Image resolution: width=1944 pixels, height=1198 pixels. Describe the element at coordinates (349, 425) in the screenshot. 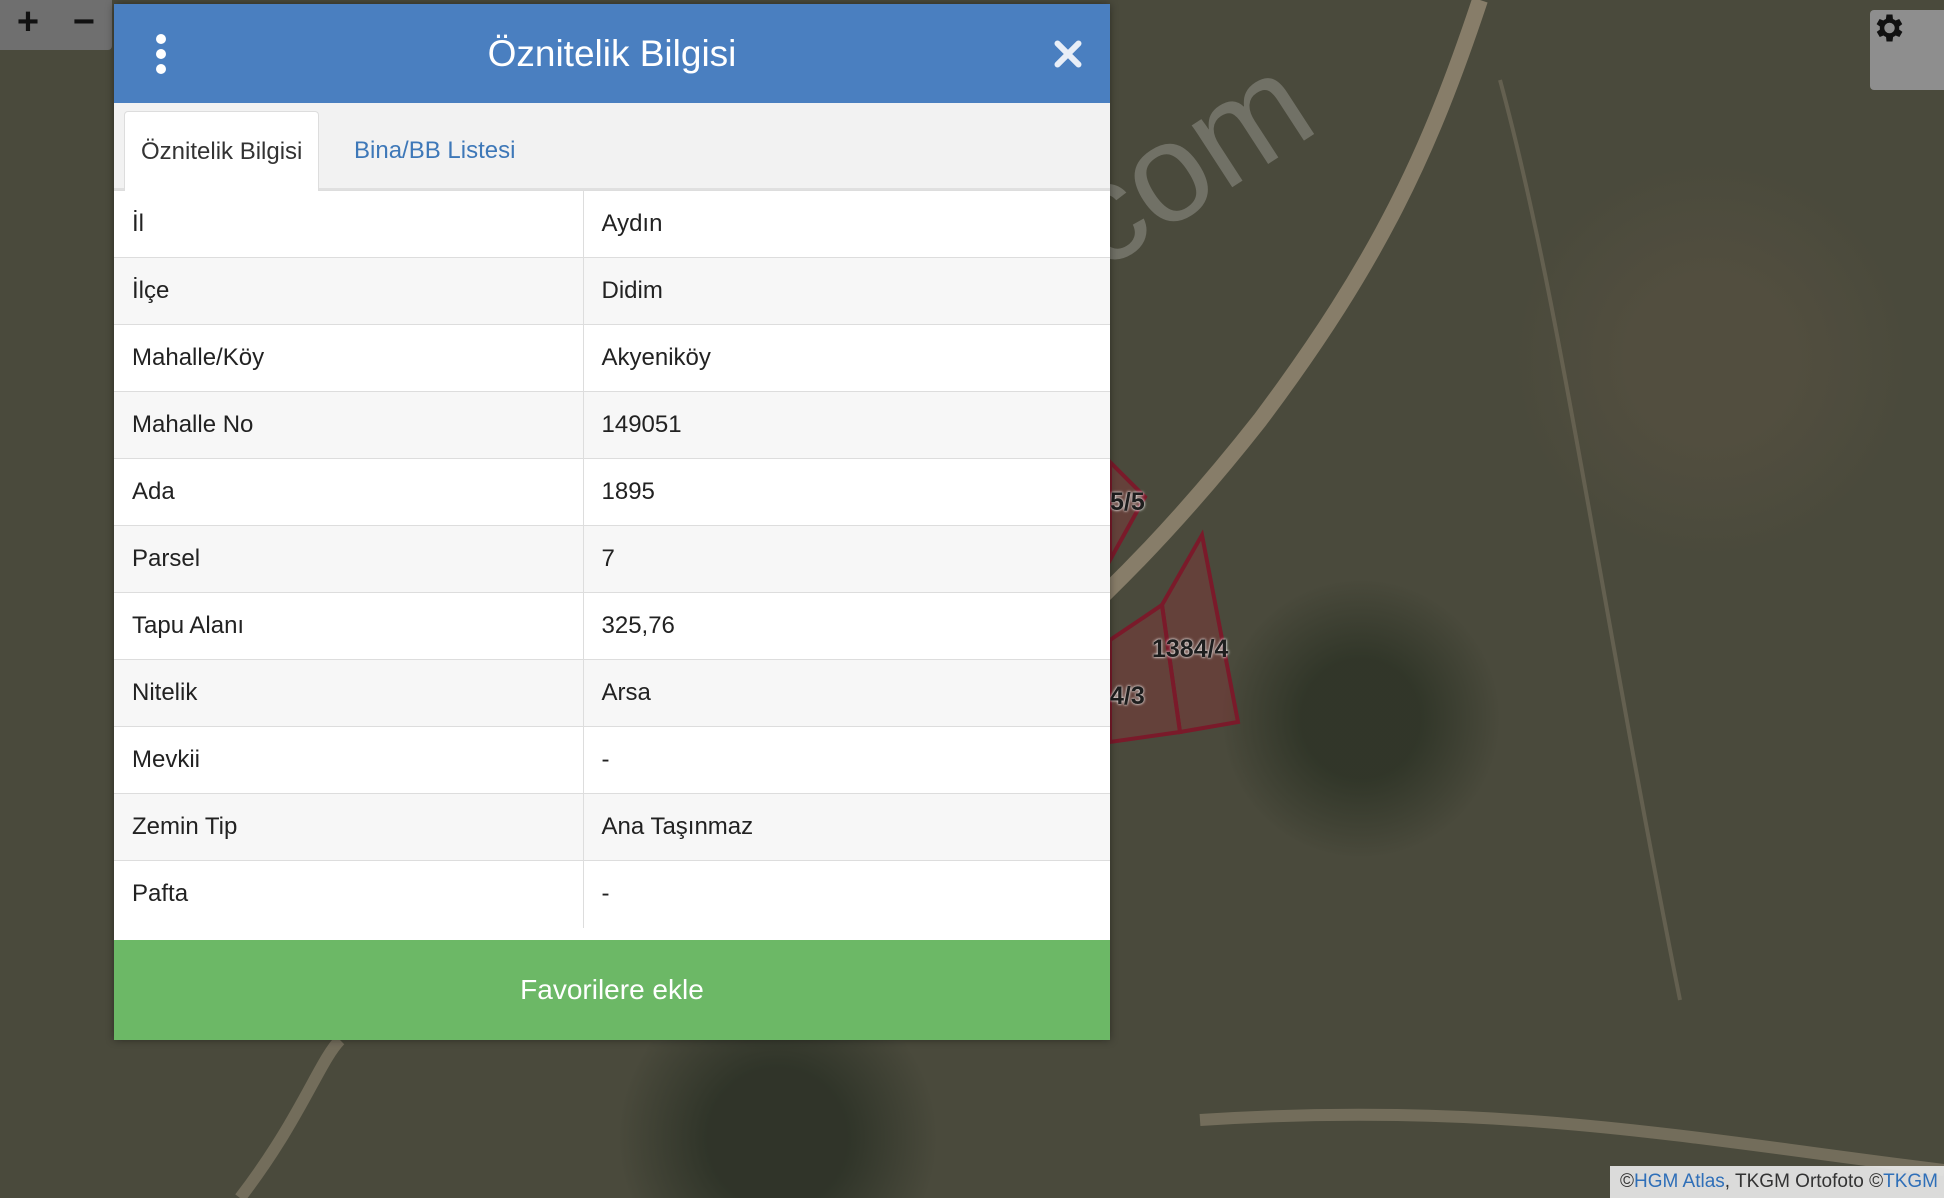

I see `attribute-key: Mahalle No` at that location.